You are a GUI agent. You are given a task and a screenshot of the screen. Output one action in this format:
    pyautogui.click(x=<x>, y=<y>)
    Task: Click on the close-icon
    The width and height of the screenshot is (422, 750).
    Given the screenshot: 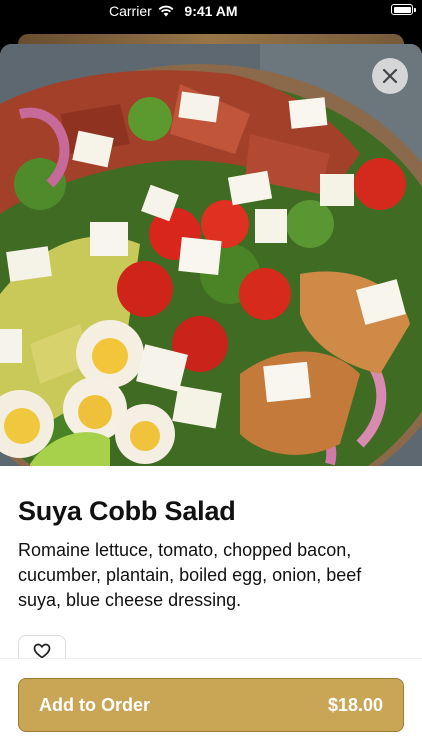 What is the action you would take?
    pyautogui.click(x=390, y=76)
    